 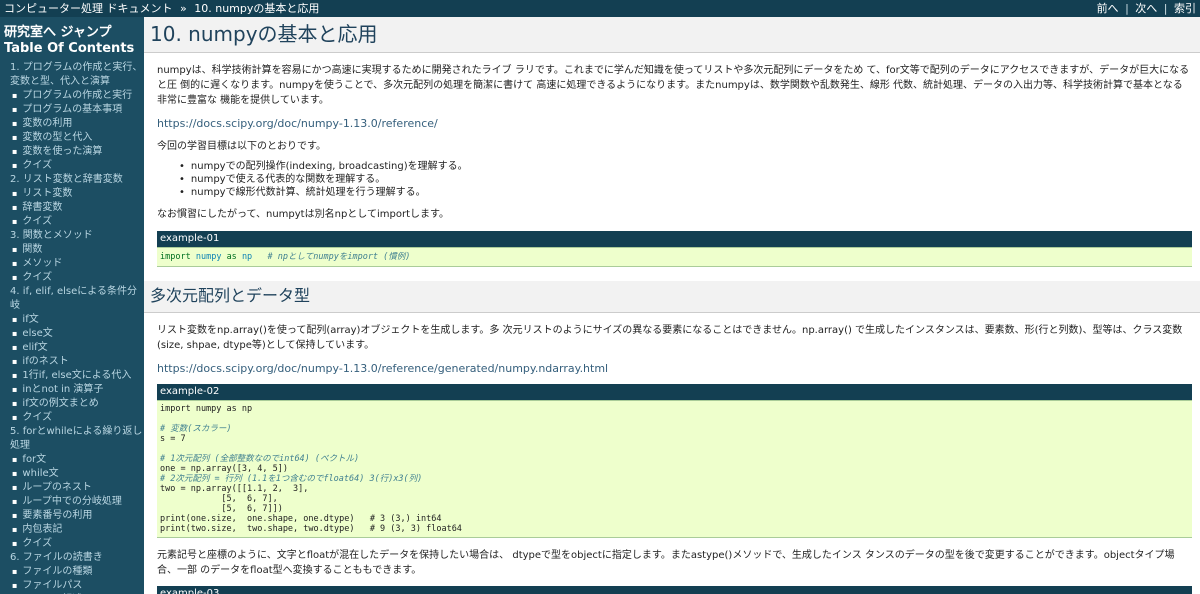 What do you see at coordinates (72, 29) in the screenshot?
I see `sidebar-lab-jump-link: 研究室へ ジャンプ` at bounding box center [72, 29].